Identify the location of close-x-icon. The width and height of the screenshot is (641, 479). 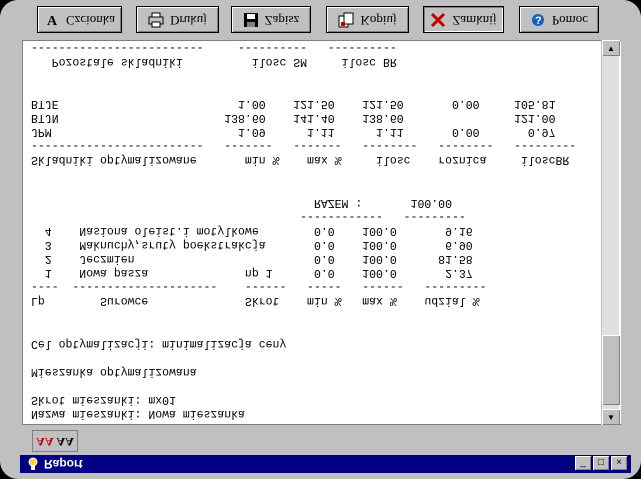
(438, 19).